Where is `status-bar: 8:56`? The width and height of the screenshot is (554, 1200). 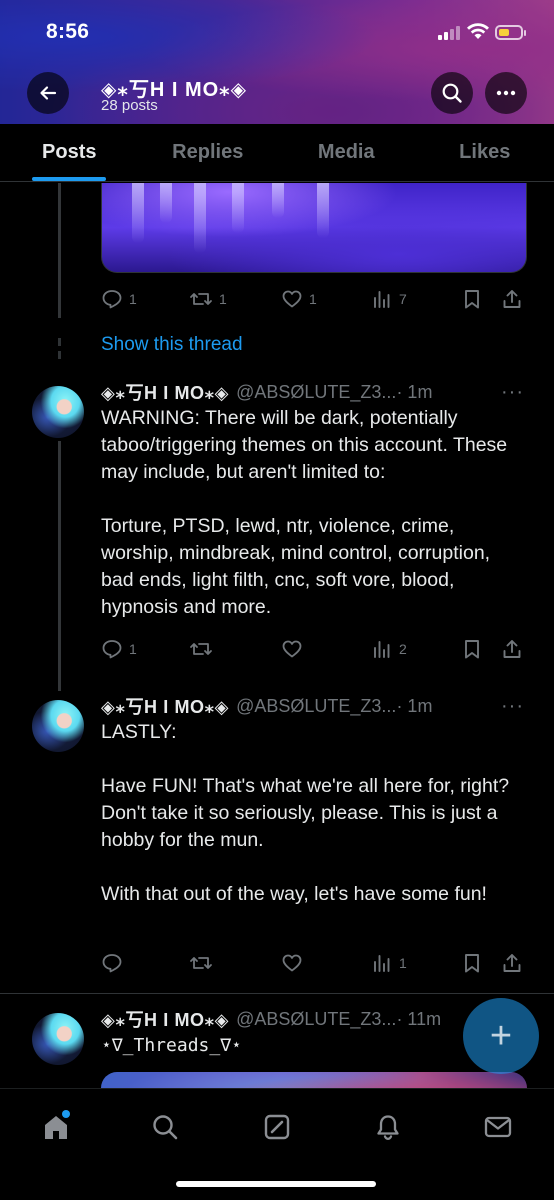
status-bar: 8:56 is located at coordinates (277, 30).